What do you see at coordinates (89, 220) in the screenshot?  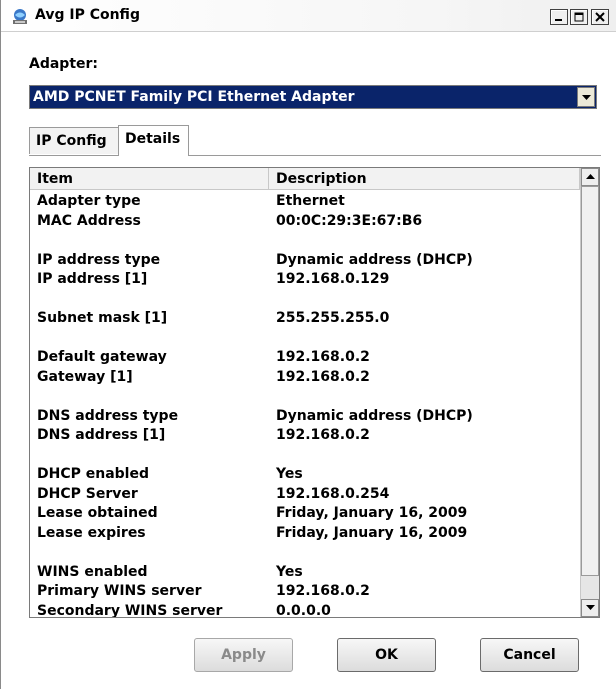 I see `row-item: MAC Address` at bounding box center [89, 220].